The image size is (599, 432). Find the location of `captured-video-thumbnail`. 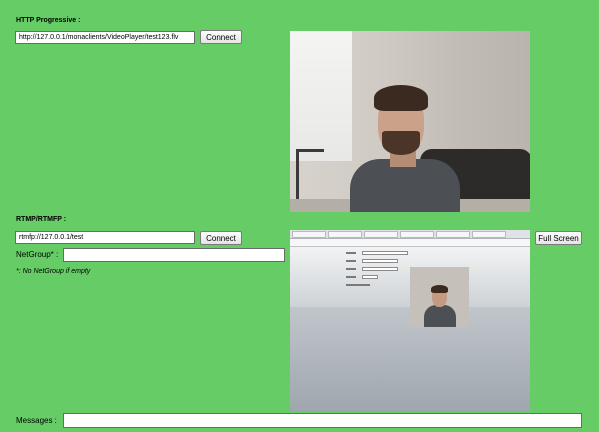

captured-video-thumbnail is located at coordinates (439, 297).